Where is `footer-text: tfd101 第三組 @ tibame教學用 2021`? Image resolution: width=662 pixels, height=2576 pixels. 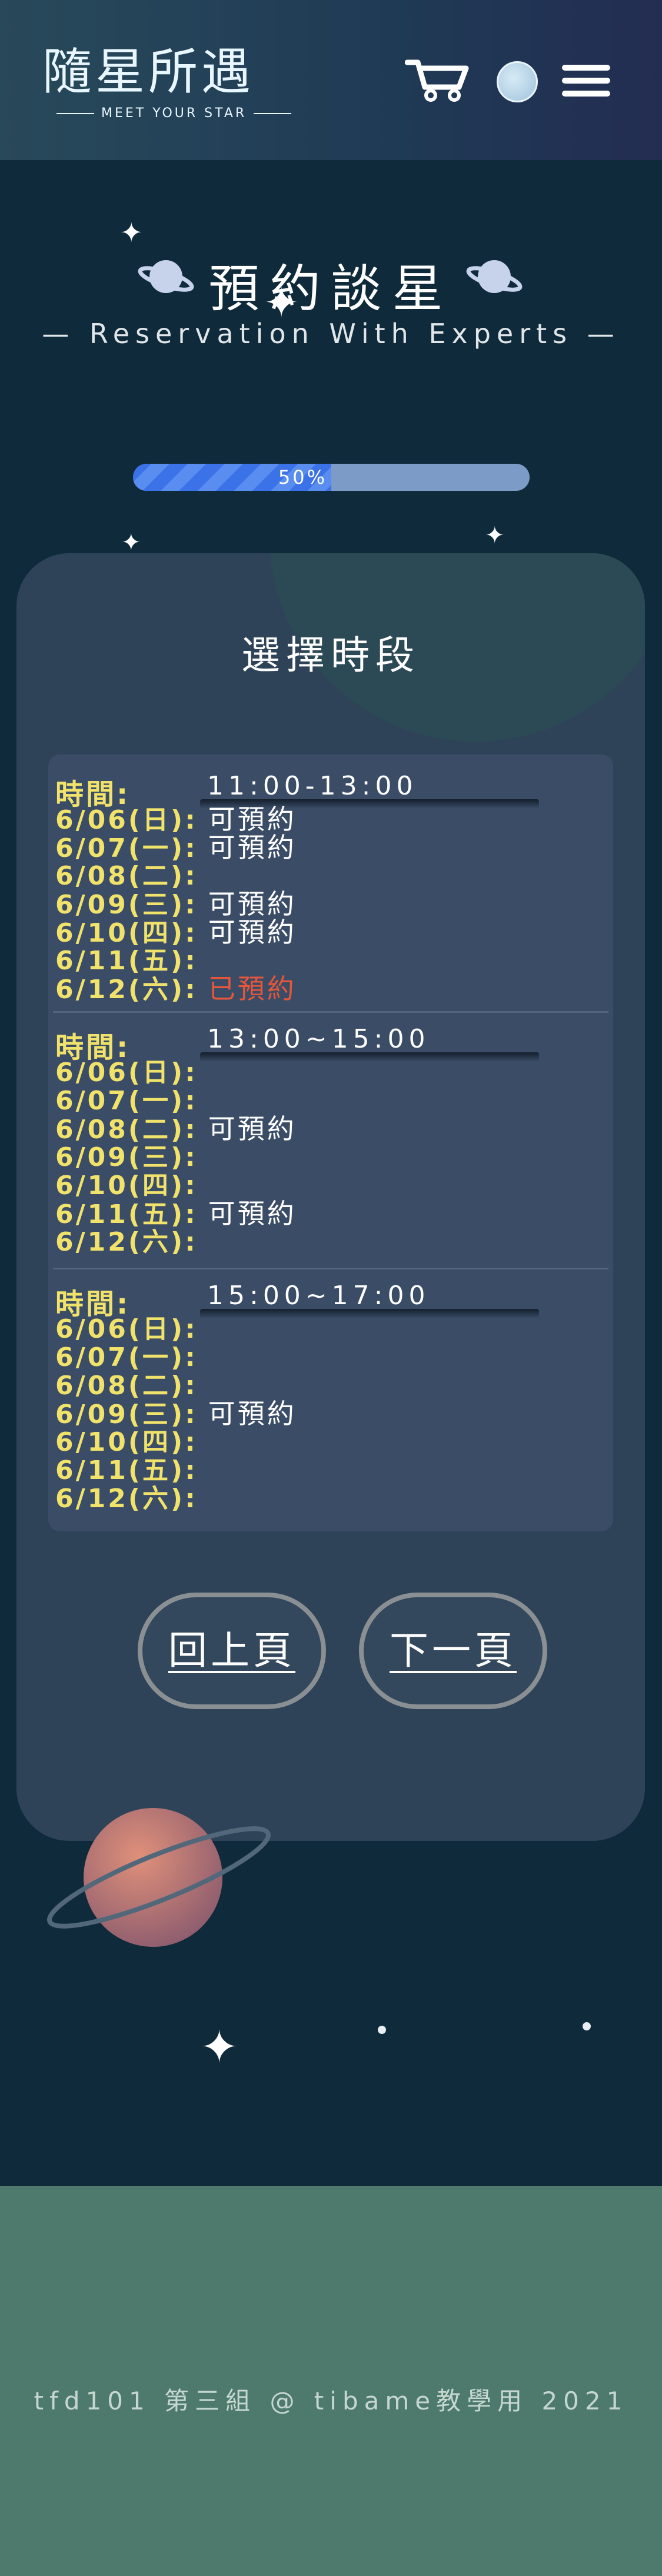 footer-text: tfd101 第三組 @ tibame教學用 2021 is located at coordinates (331, 2400).